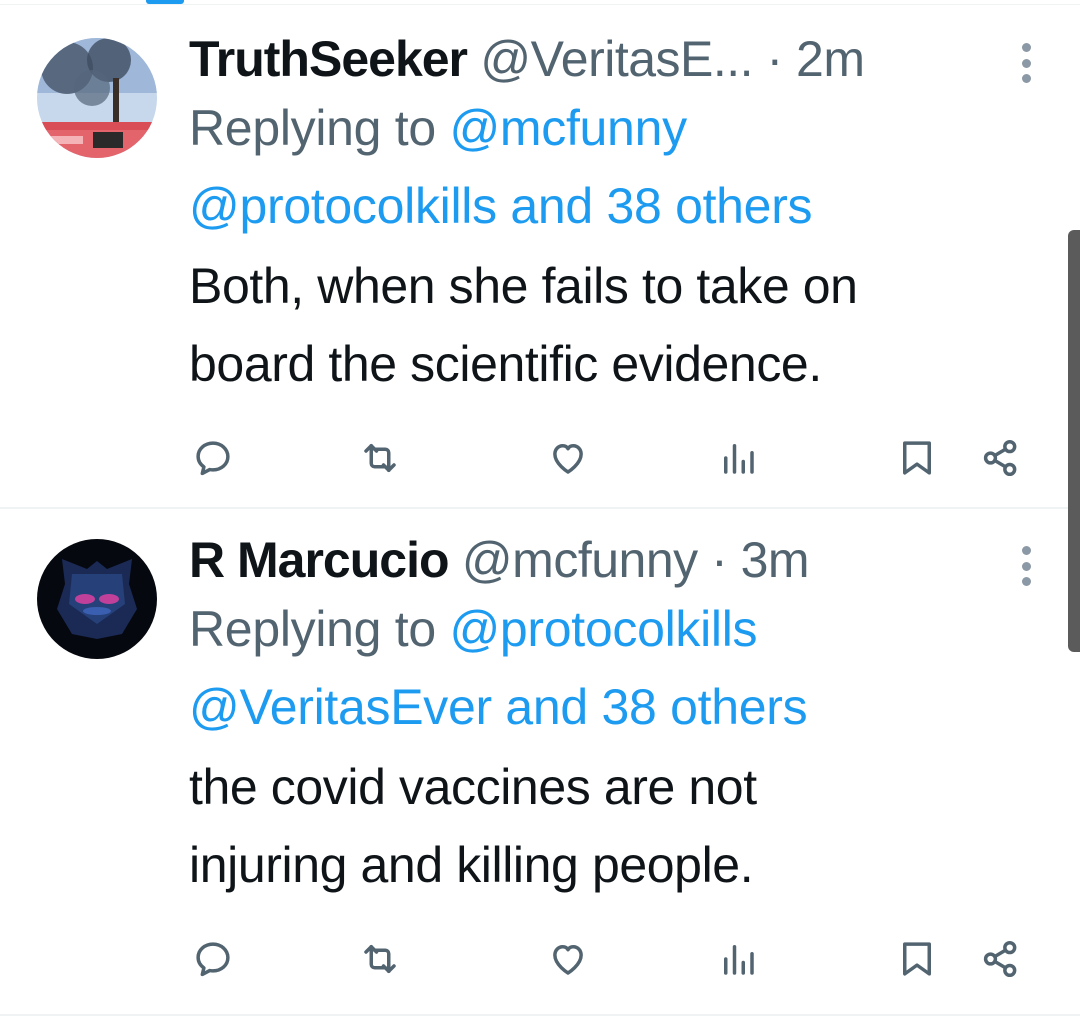  Describe the element at coordinates (501, 206) in the screenshot. I see `reply-mention-others: @protocolkills and 38 others` at that location.